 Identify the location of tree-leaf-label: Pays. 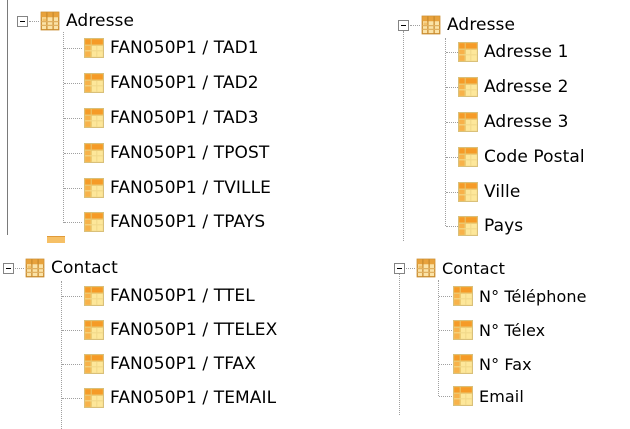
(504, 226).